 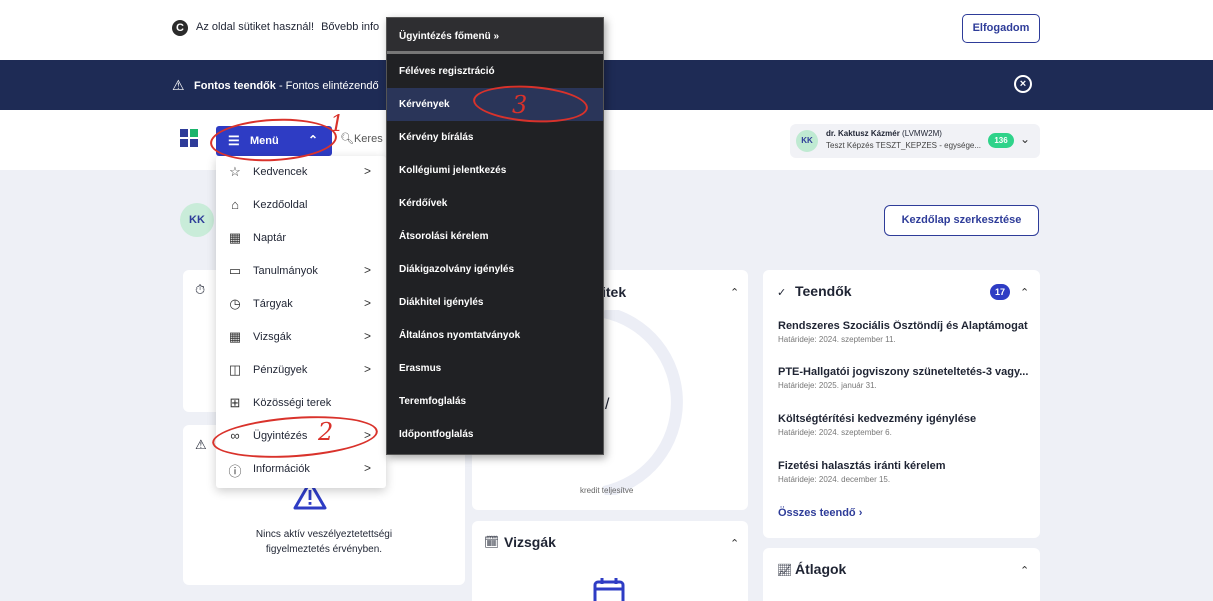 I want to click on warning-icon: ⚠, so click(x=178, y=85).